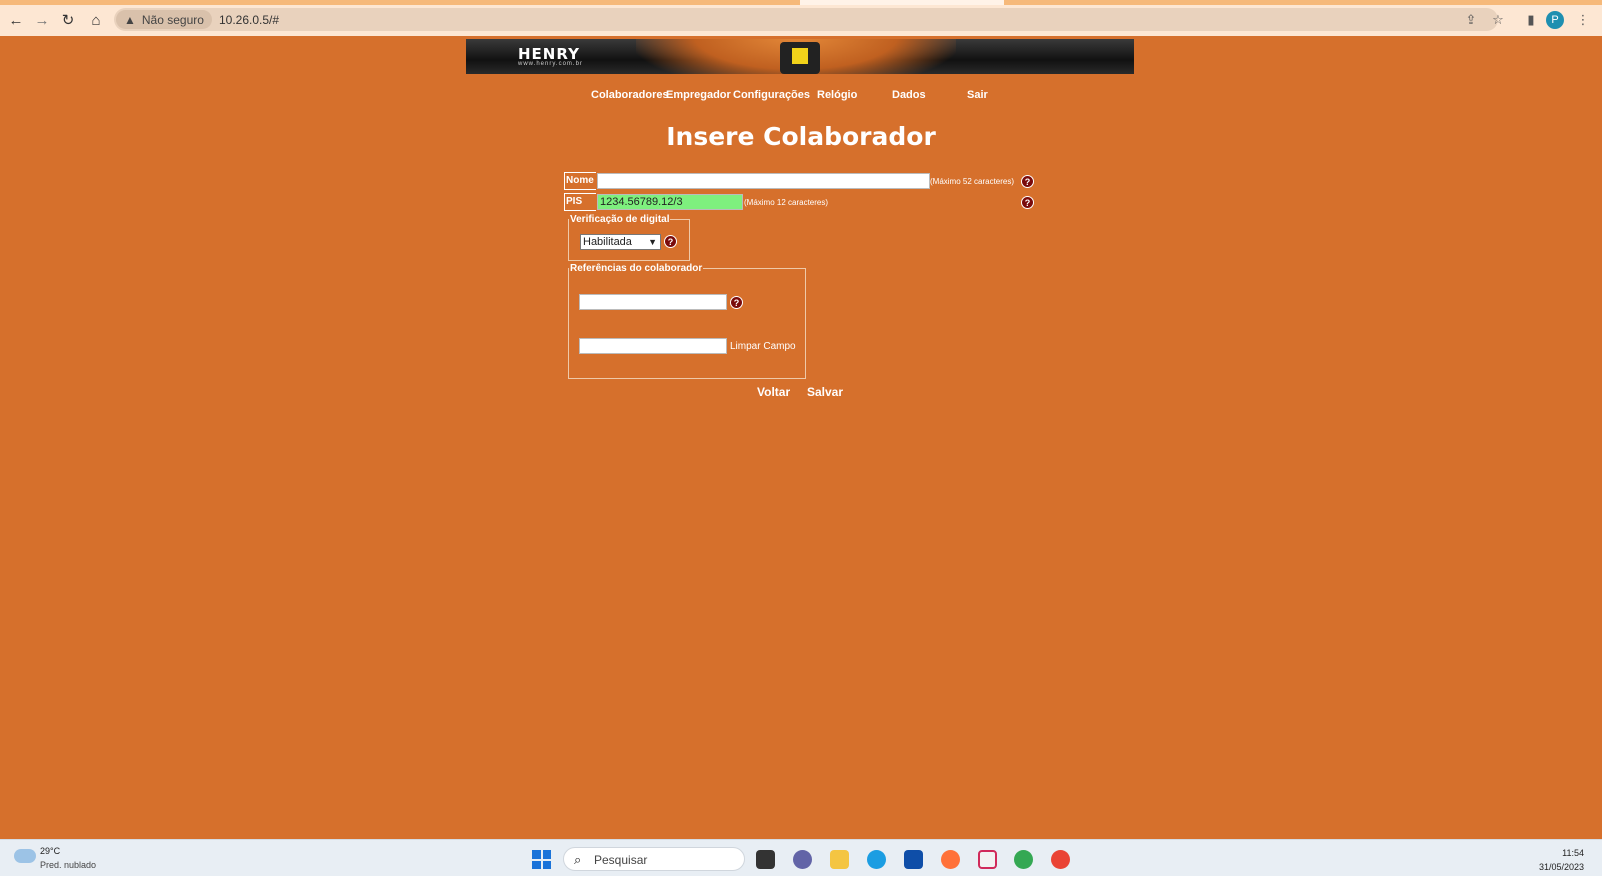  What do you see at coordinates (786, 202) in the screenshot?
I see `pis-note: (Máximo 12 caracteres)` at bounding box center [786, 202].